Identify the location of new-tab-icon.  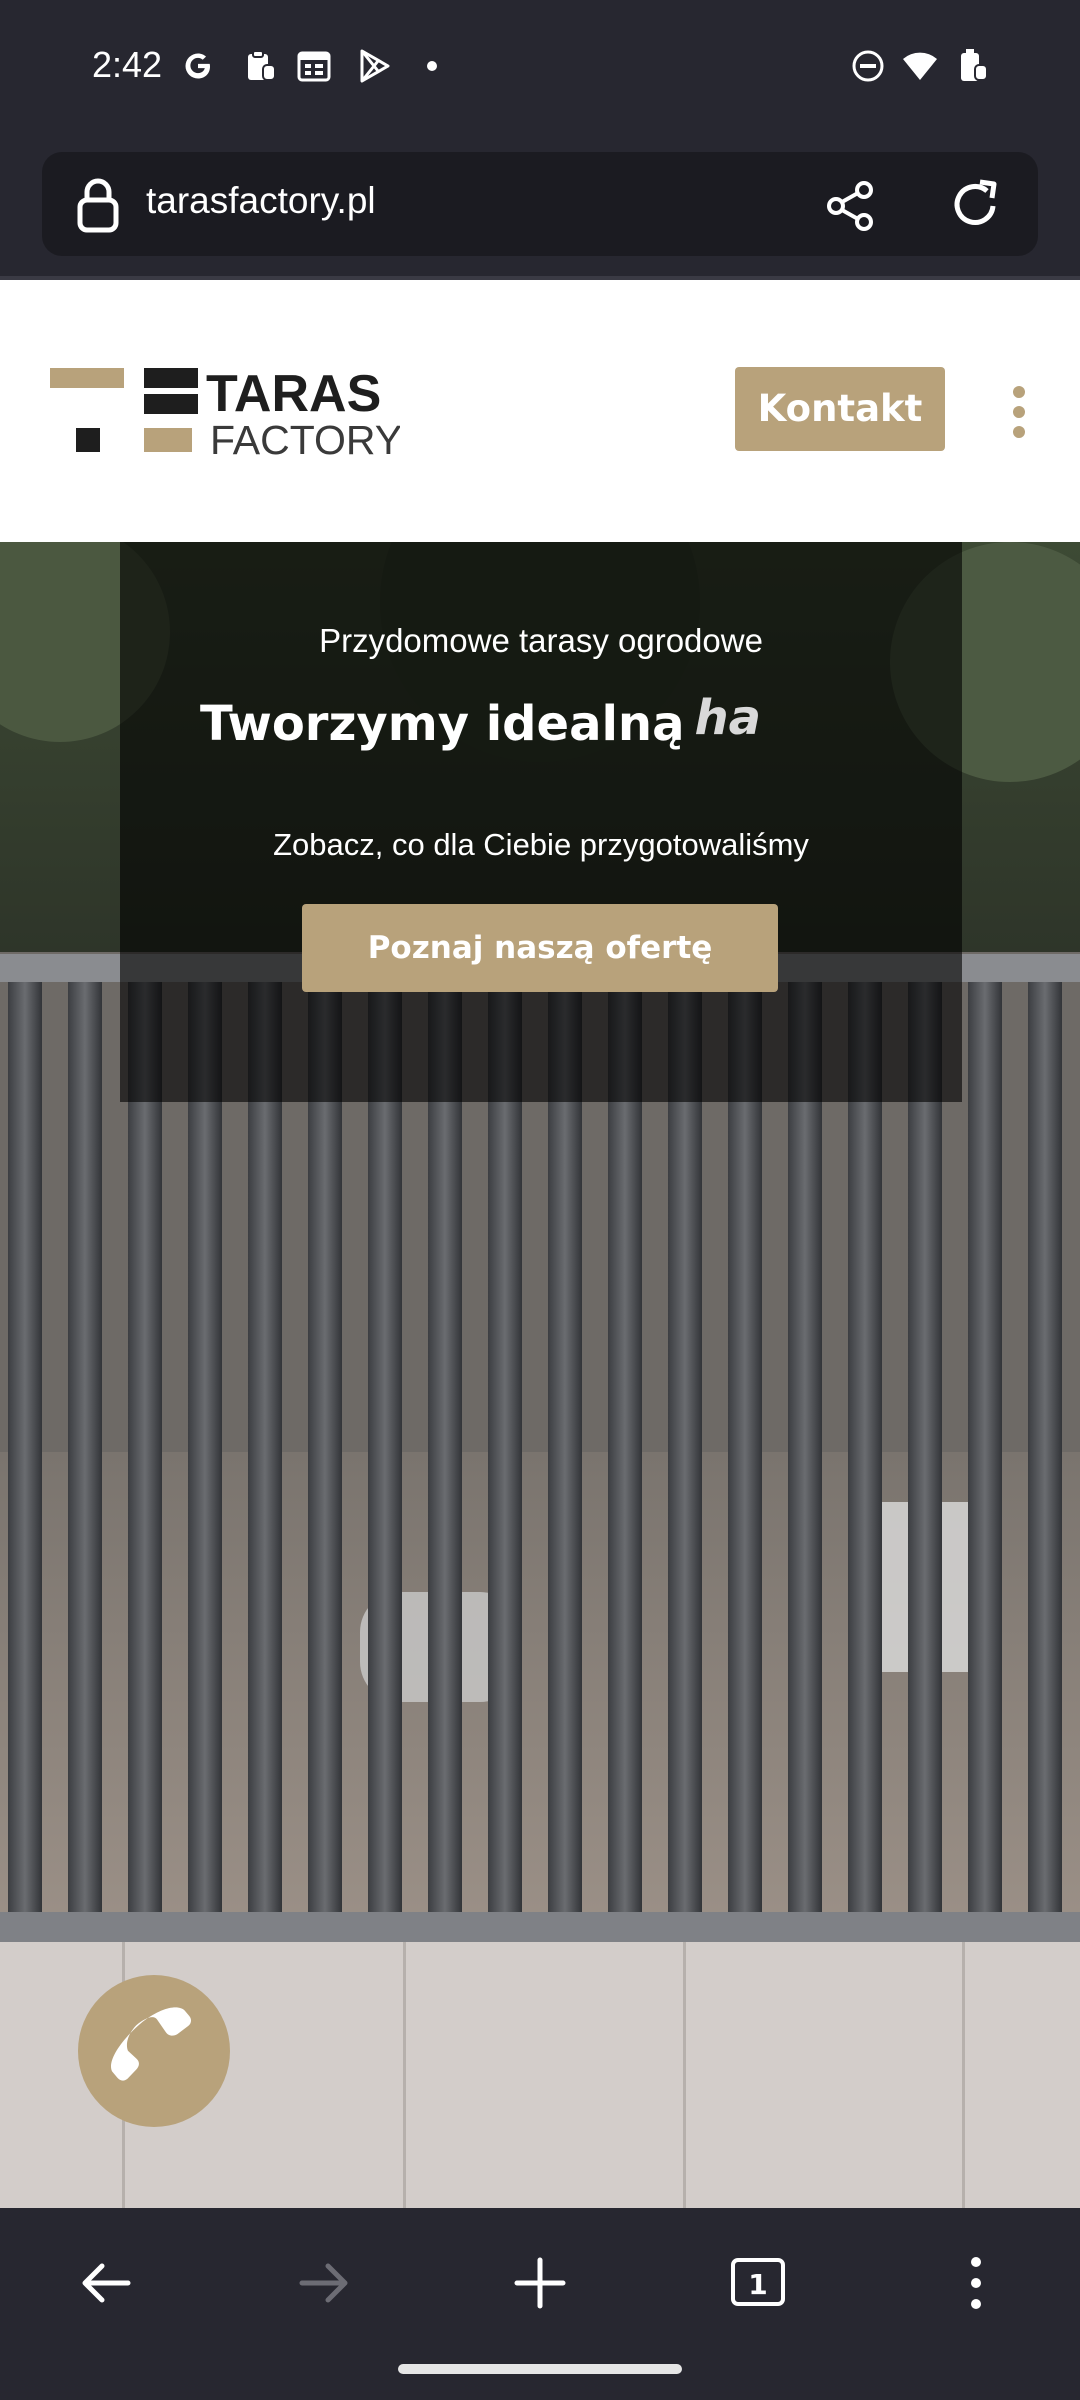
(540, 2283).